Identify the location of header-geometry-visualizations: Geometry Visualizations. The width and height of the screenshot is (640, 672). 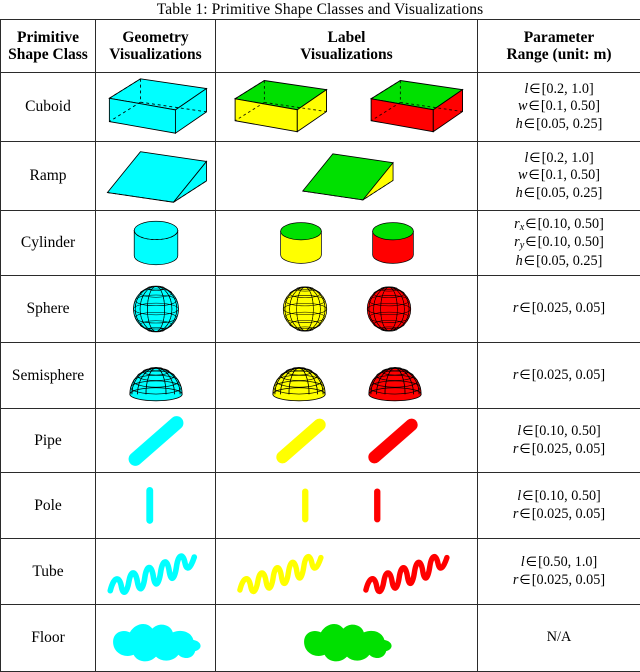
(156, 46).